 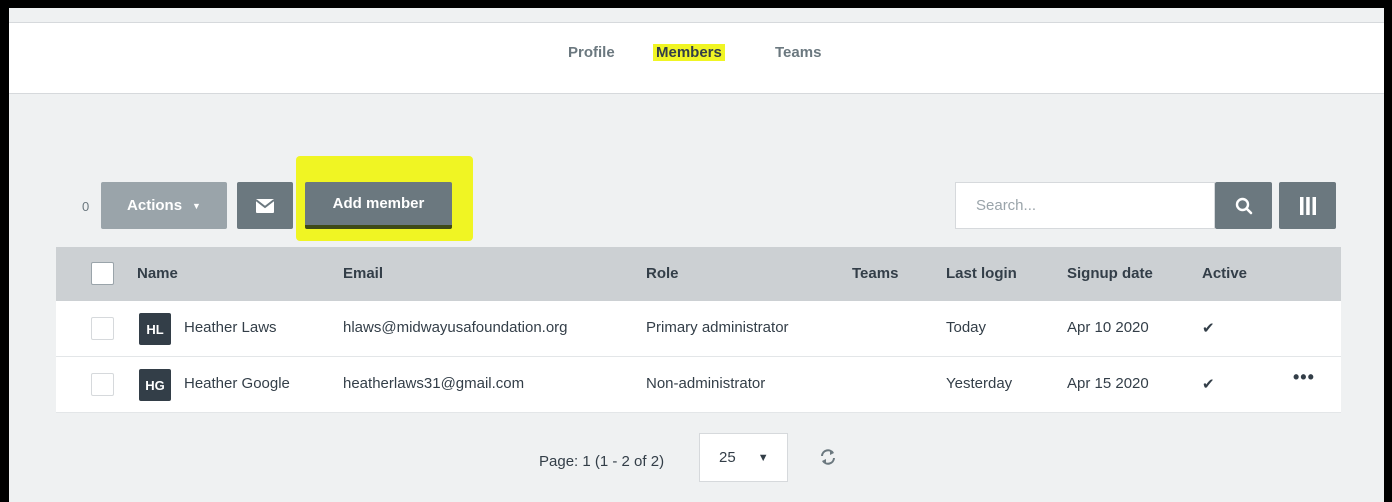 What do you see at coordinates (1110, 273) in the screenshot?
I see `header-signup-date: Signup date` at bounding box center [1110, 273].